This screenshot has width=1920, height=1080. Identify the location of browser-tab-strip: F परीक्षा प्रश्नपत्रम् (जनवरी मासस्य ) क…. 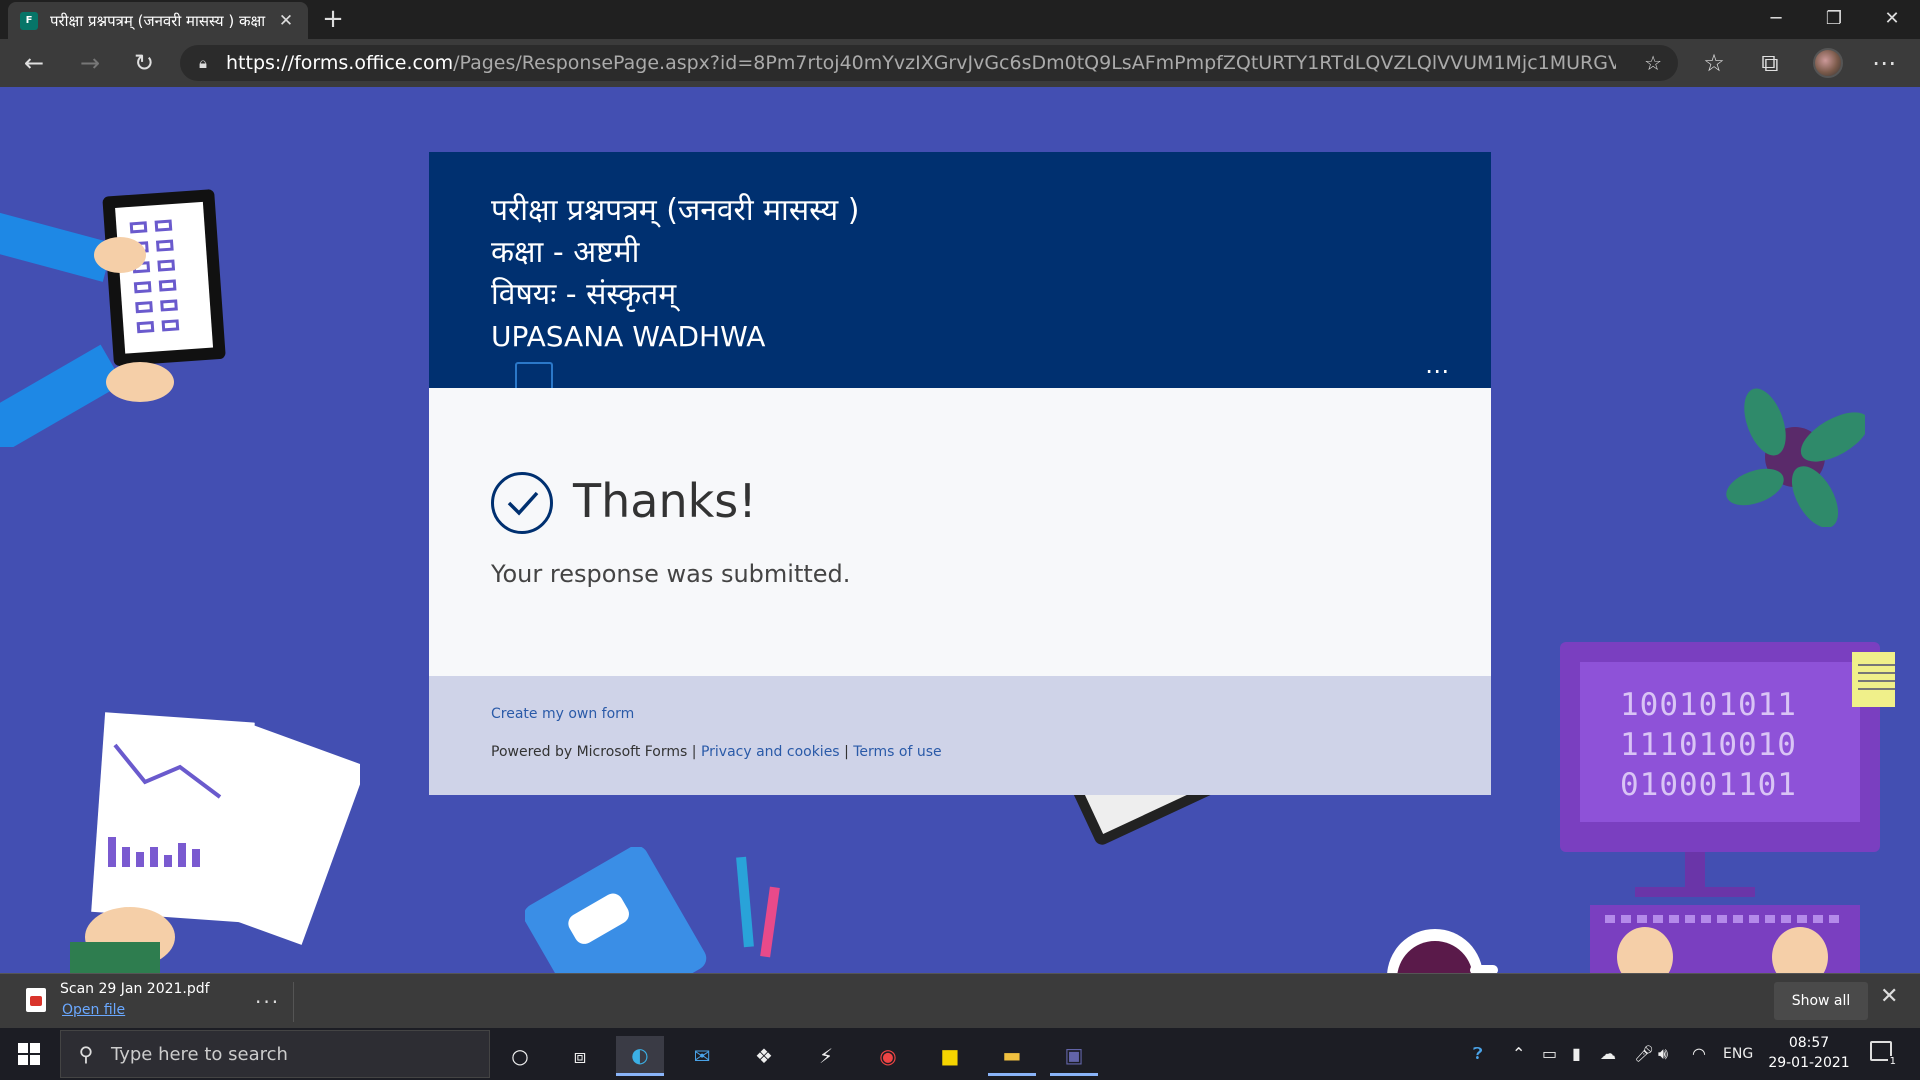
(960, 19).